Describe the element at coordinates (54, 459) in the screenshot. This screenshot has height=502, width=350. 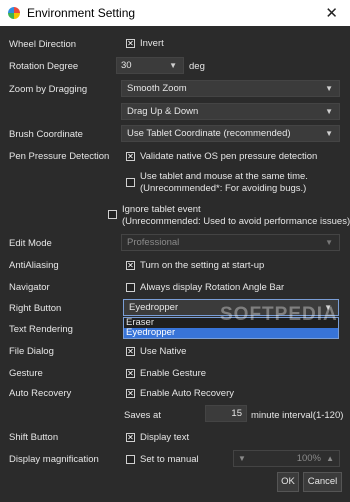
I see `display-magnification-label: Display magnification` at that location.